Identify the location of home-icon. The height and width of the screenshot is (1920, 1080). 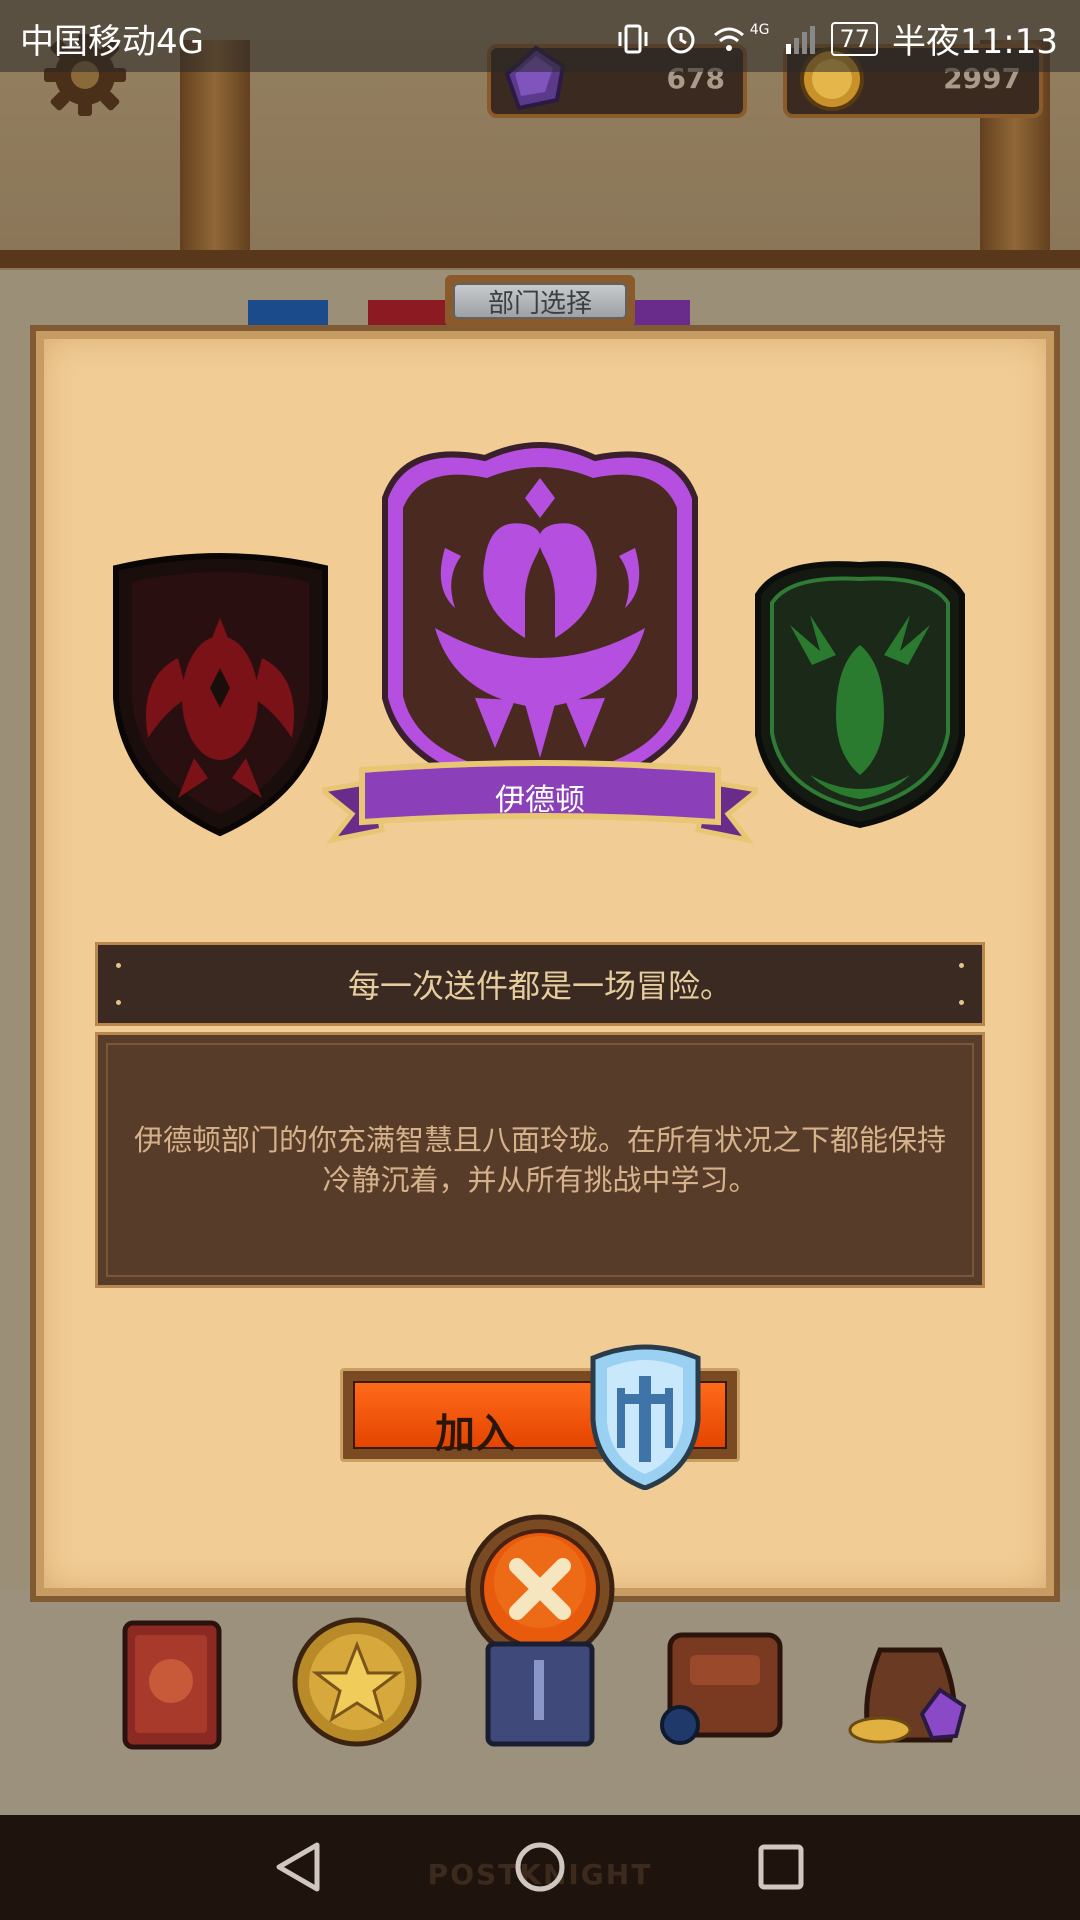
(540, 1867).